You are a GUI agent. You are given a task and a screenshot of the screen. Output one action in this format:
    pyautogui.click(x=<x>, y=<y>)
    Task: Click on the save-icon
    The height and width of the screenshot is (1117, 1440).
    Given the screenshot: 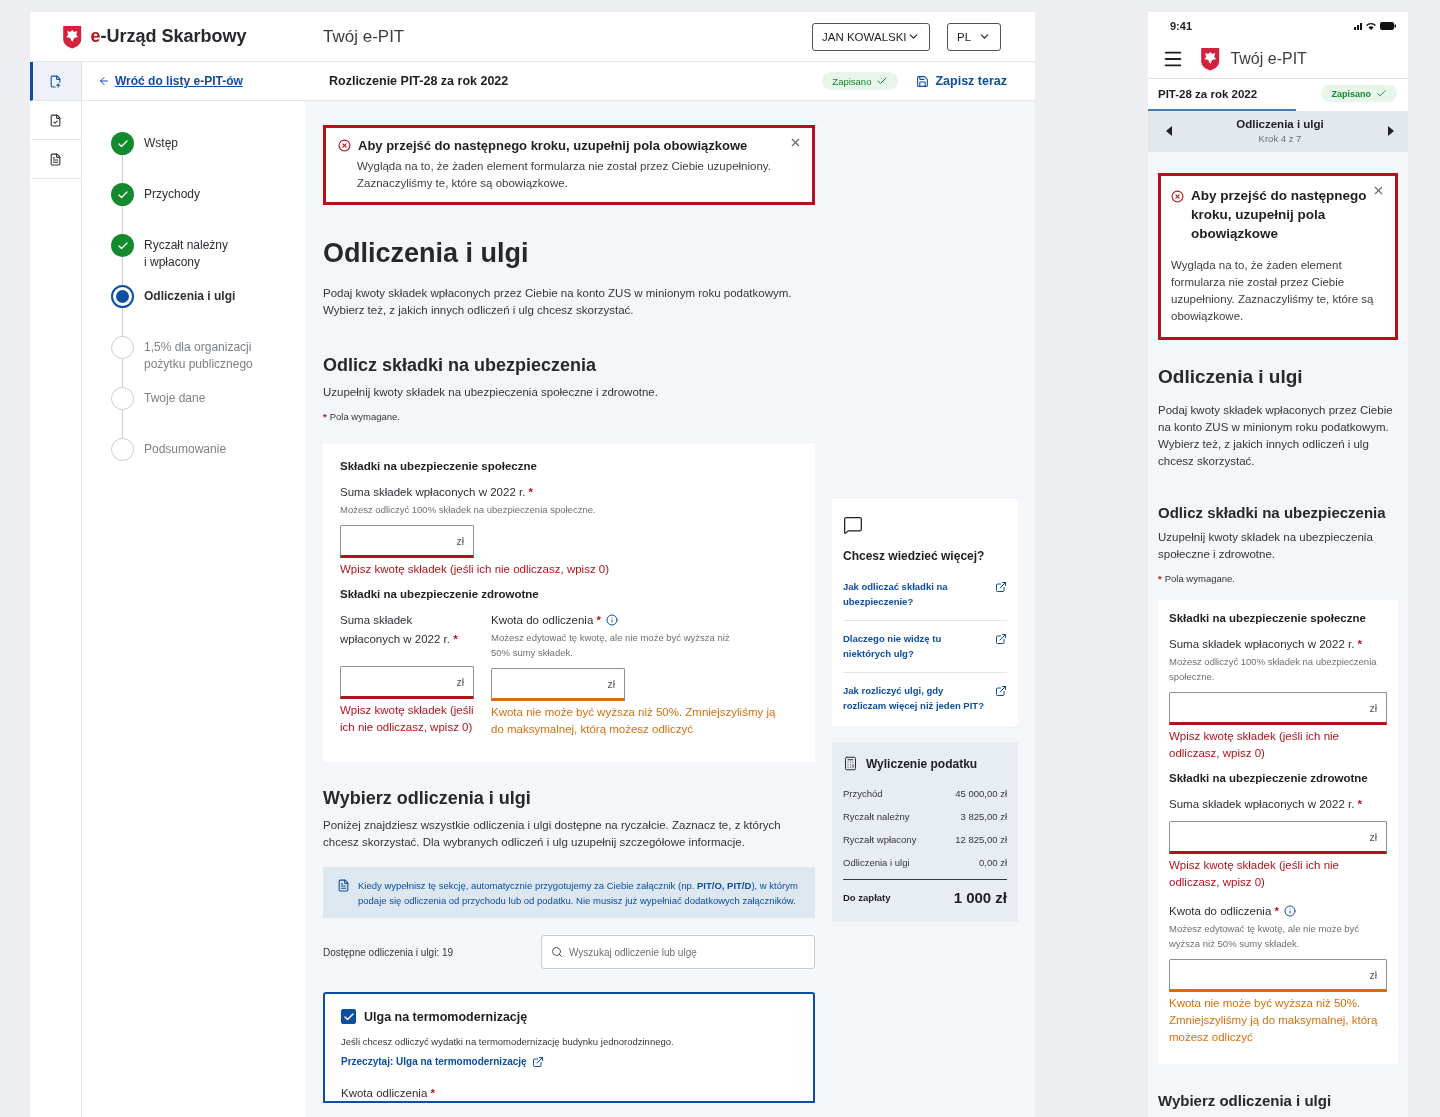 What is the action you would take?
    pyautogui.click(x=923, y=81)
    